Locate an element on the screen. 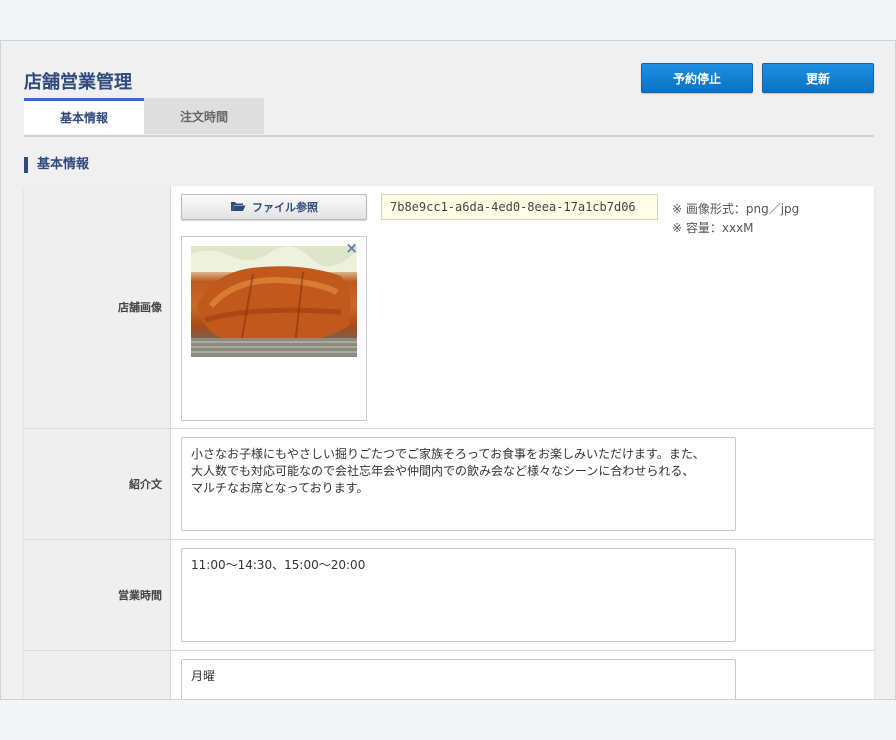 The height and width of the screenshot is (740, 896). business-hours-label: 営業時間 is located at coordinates (97, 595).